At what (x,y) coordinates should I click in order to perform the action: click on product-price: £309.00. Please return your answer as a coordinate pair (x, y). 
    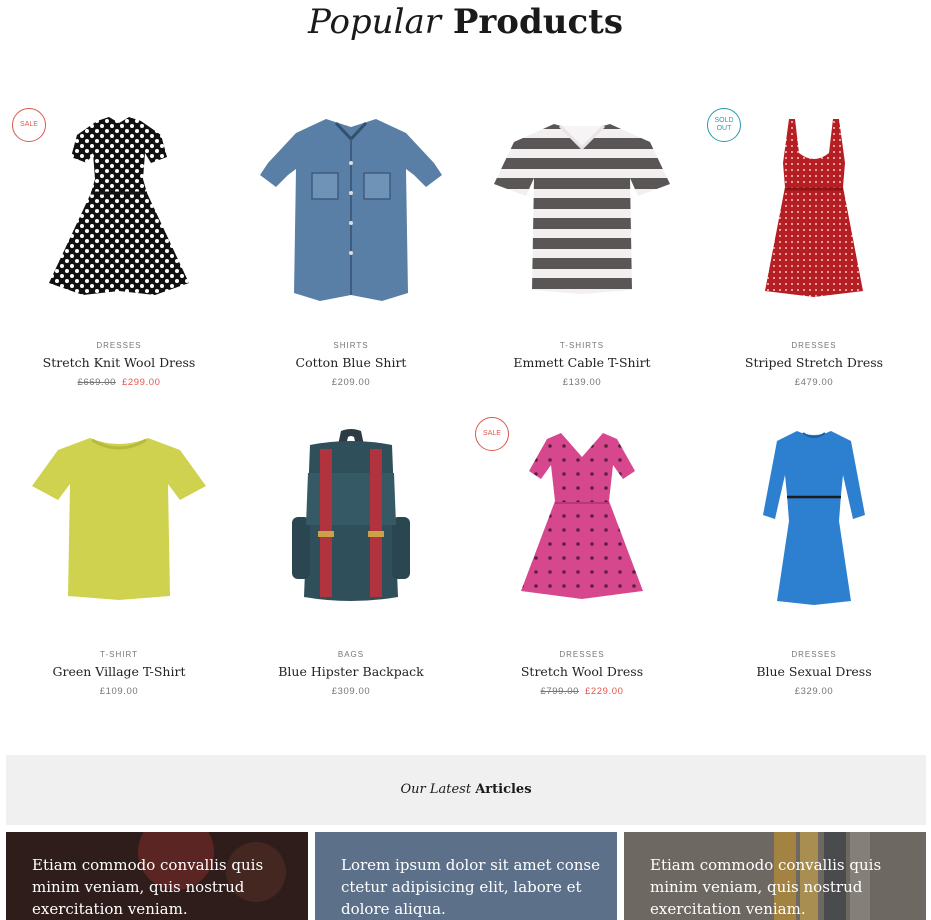
    Looking at the image, I should click on (351, 691).